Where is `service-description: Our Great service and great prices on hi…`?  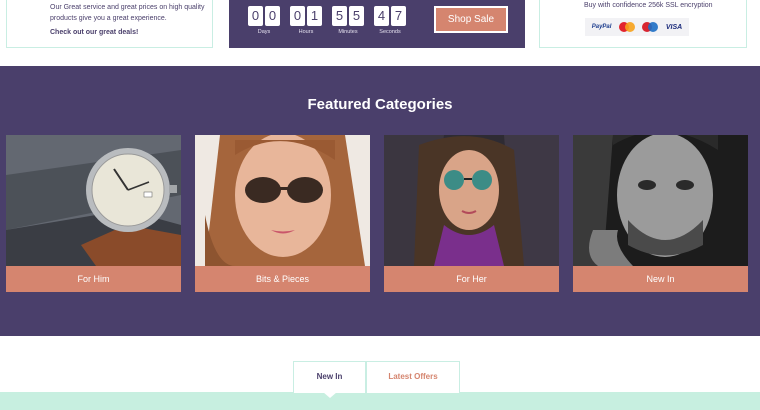
service-description: Our Great service and great prices on hi… is located at coordinates (127, 13).